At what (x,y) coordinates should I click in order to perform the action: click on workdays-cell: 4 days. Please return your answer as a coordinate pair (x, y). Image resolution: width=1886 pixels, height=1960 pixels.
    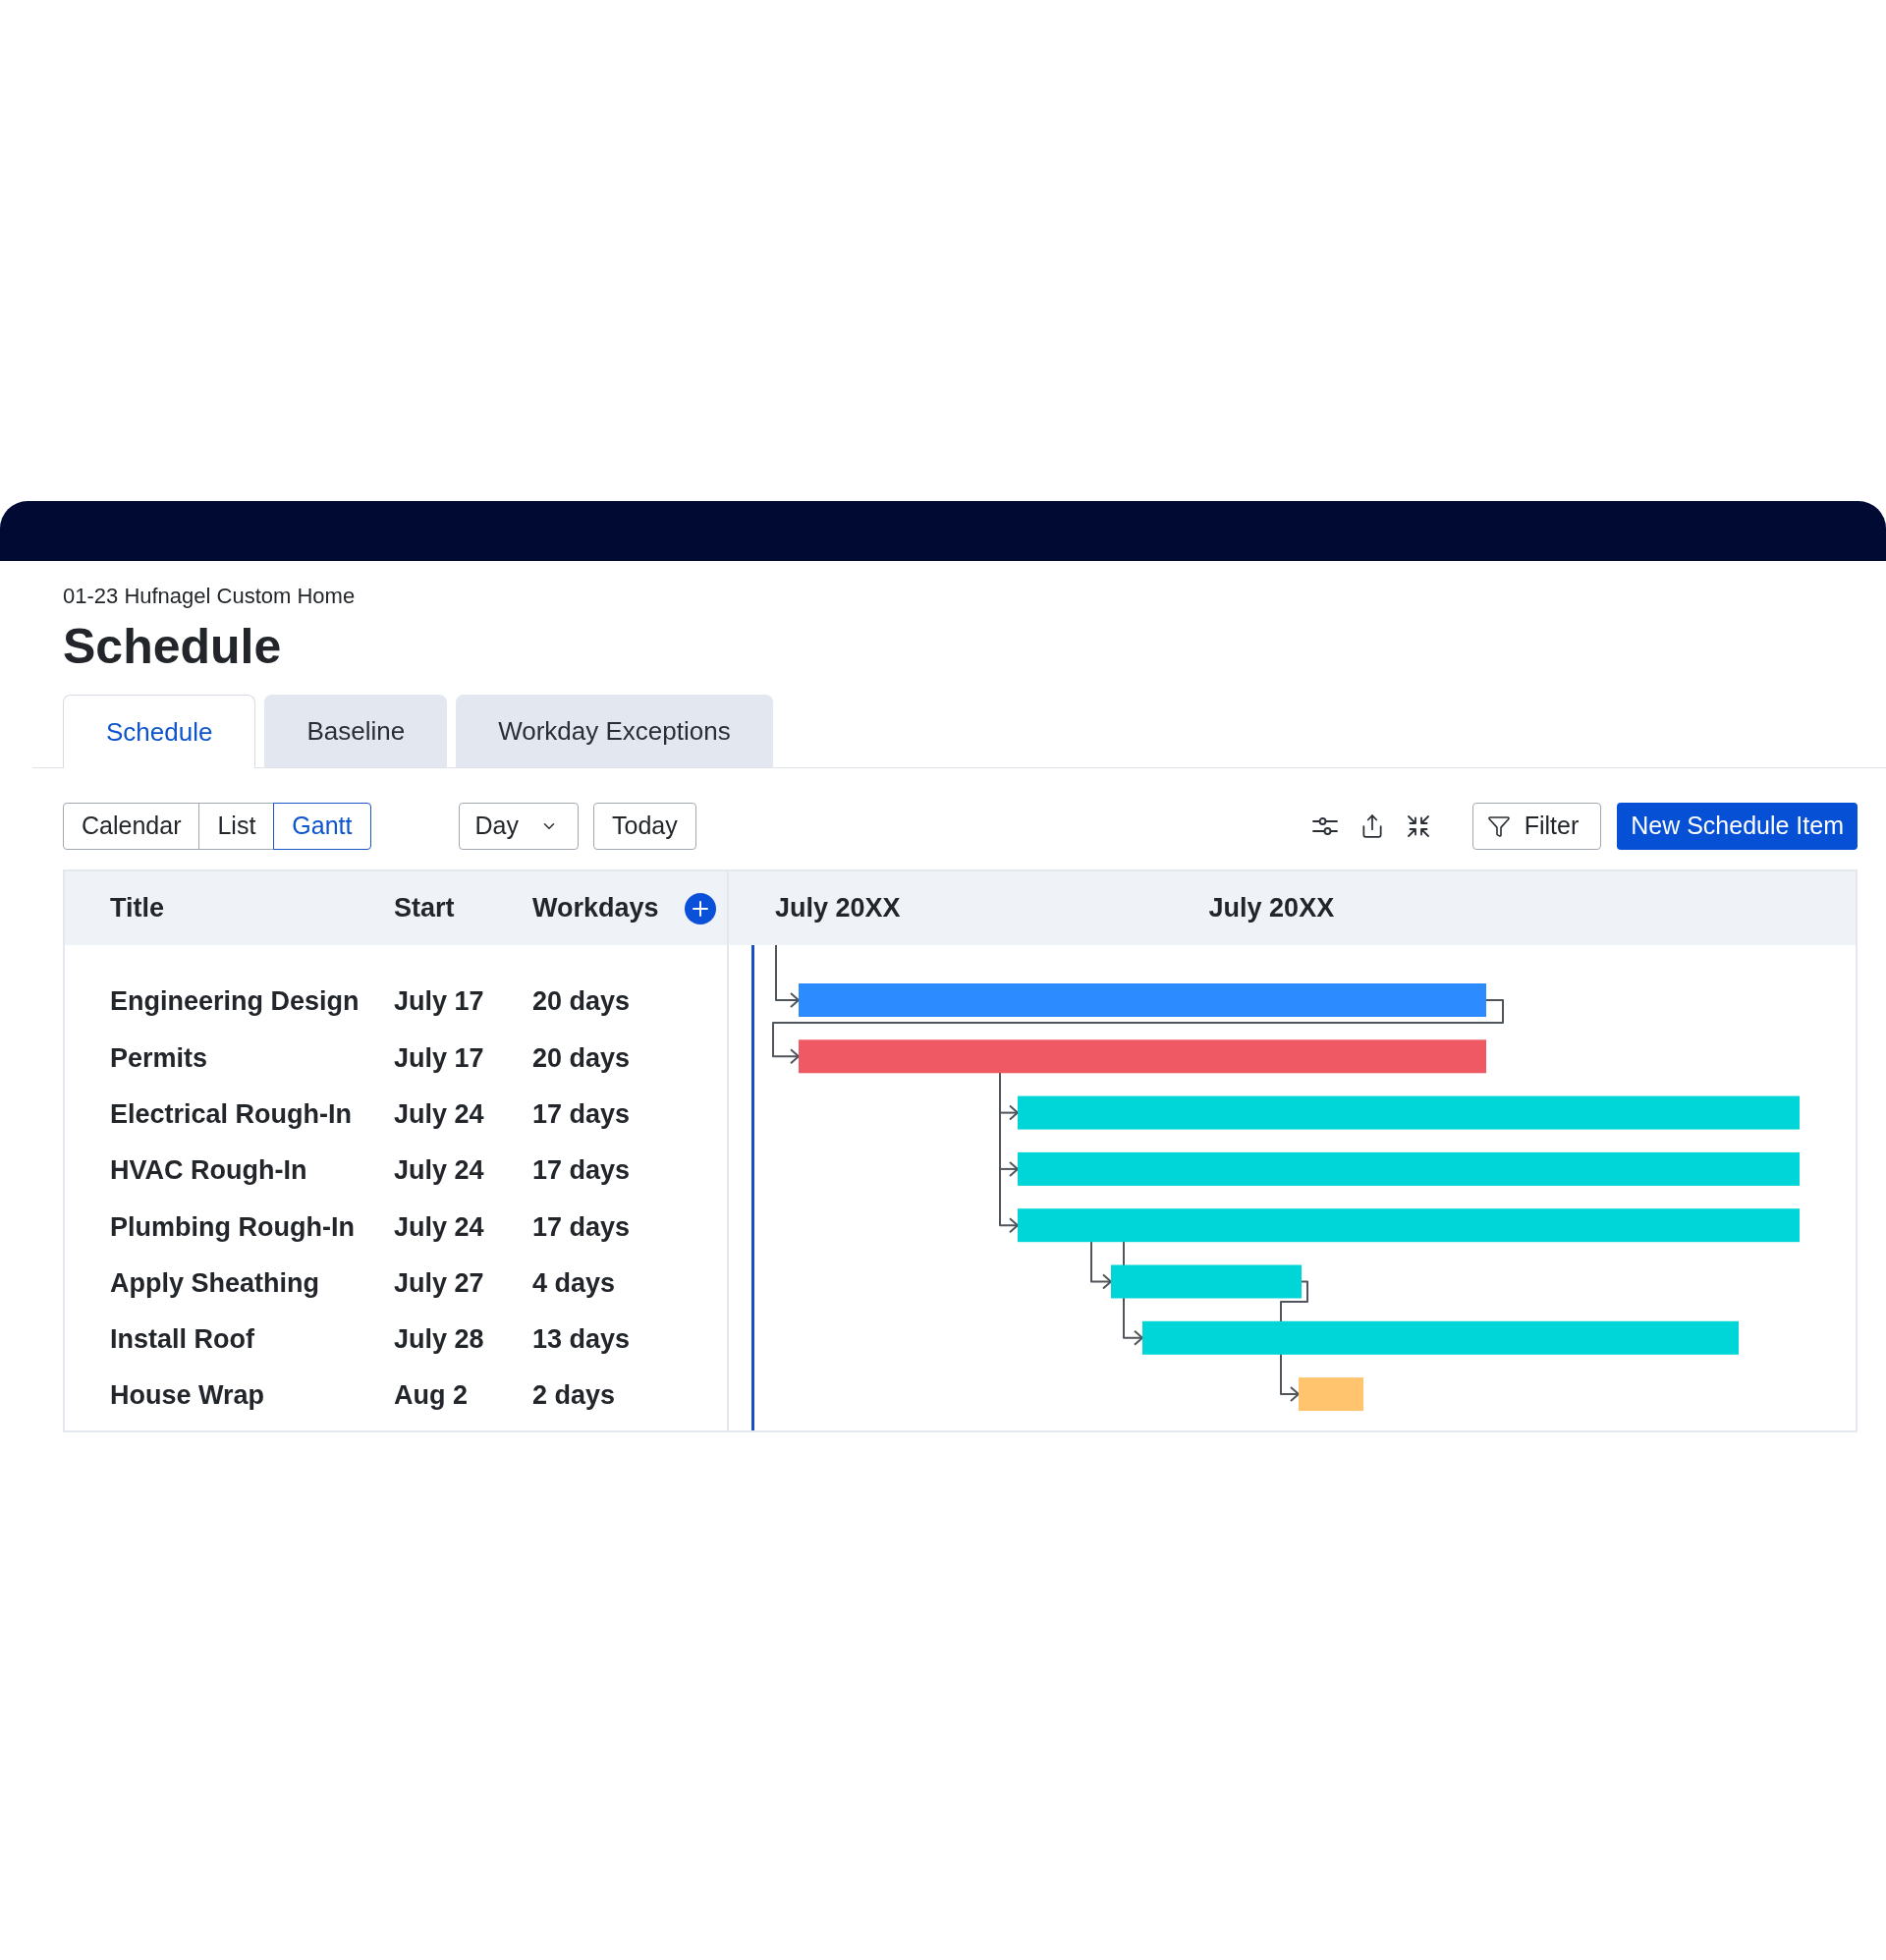
    Looking at the image, I should click on (574, 1282).